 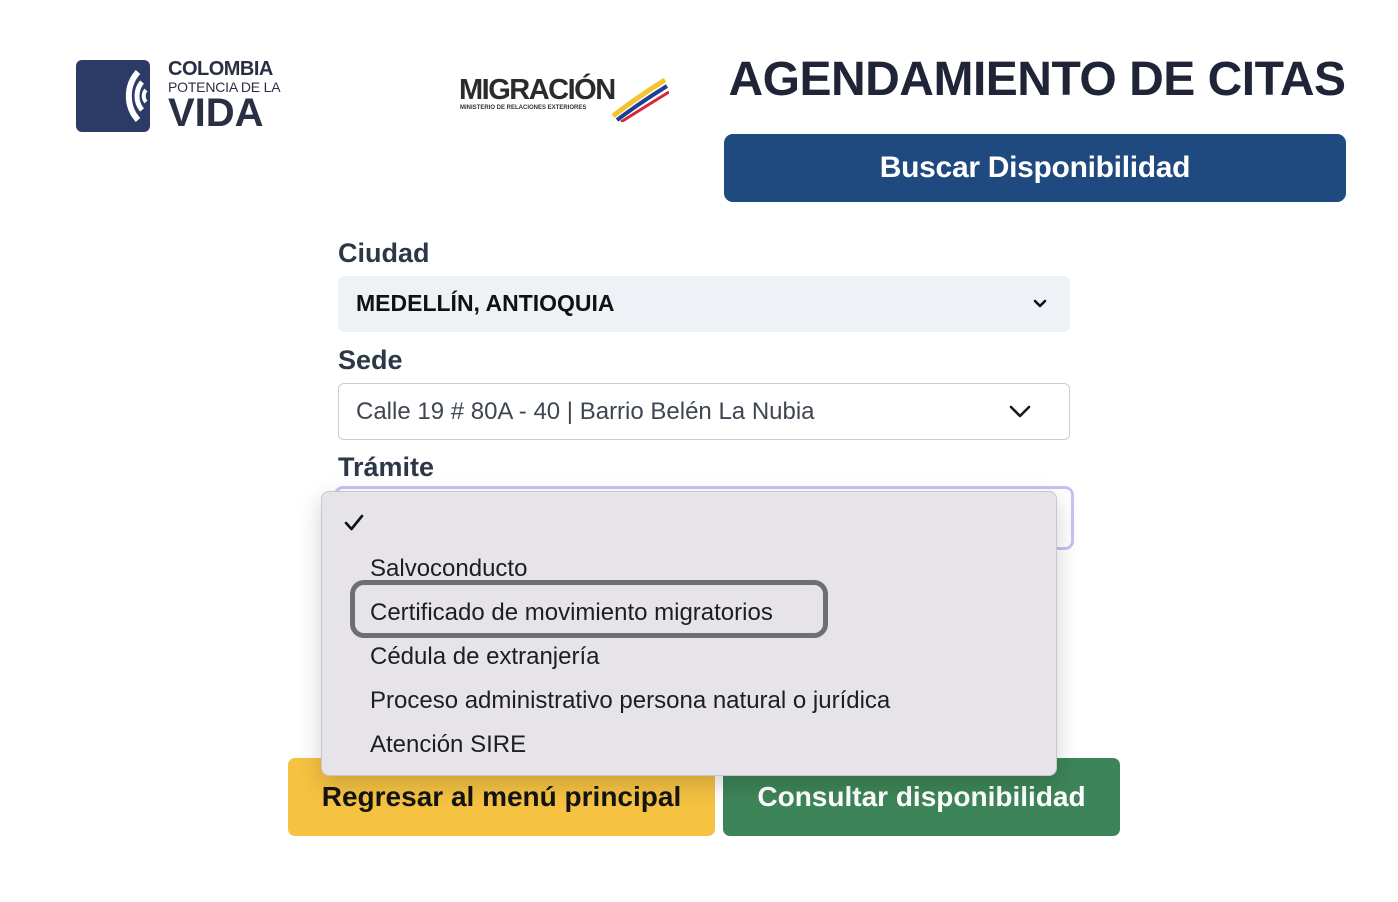 What do you see at coordinates (704, 304) in the screenshot?
I see `ciudad-select: MEDELLÍN, ANTIOQUIA` at bounding box center [704, 304].